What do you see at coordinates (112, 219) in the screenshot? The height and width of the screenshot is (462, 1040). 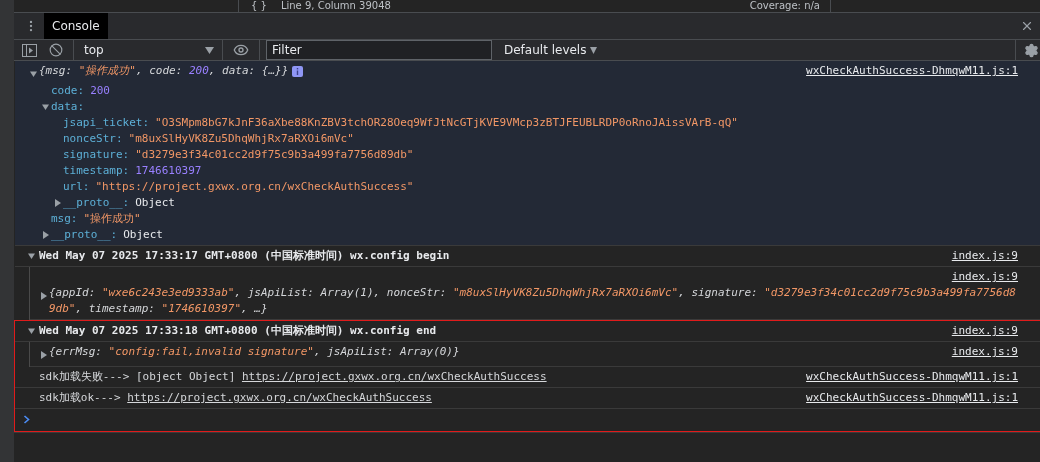 I see `property-value: "操作成功"` at bounding box center [112, 219].